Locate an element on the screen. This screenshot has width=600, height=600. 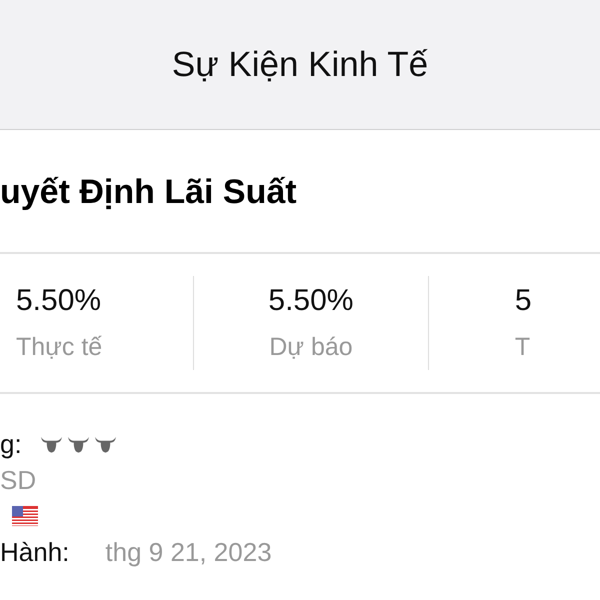
stat-label: Dự báo is located at coordinates (311, 347).